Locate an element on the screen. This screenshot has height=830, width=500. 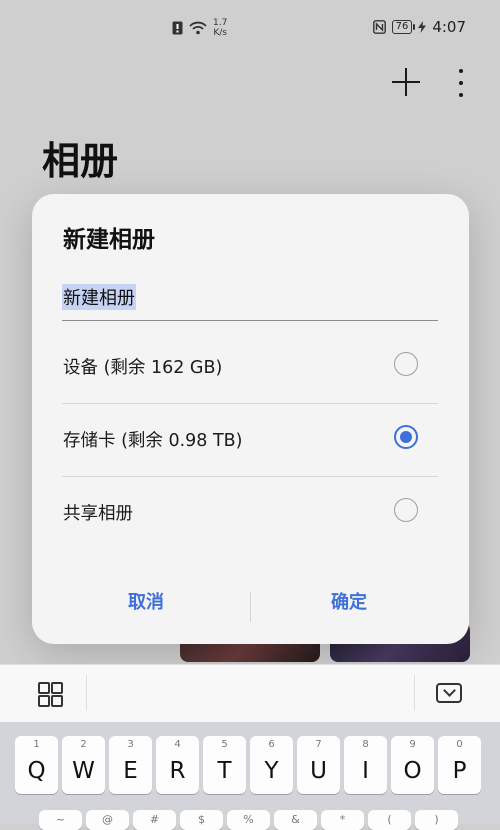
key-e: 3E is located at coordinates (130, 765).